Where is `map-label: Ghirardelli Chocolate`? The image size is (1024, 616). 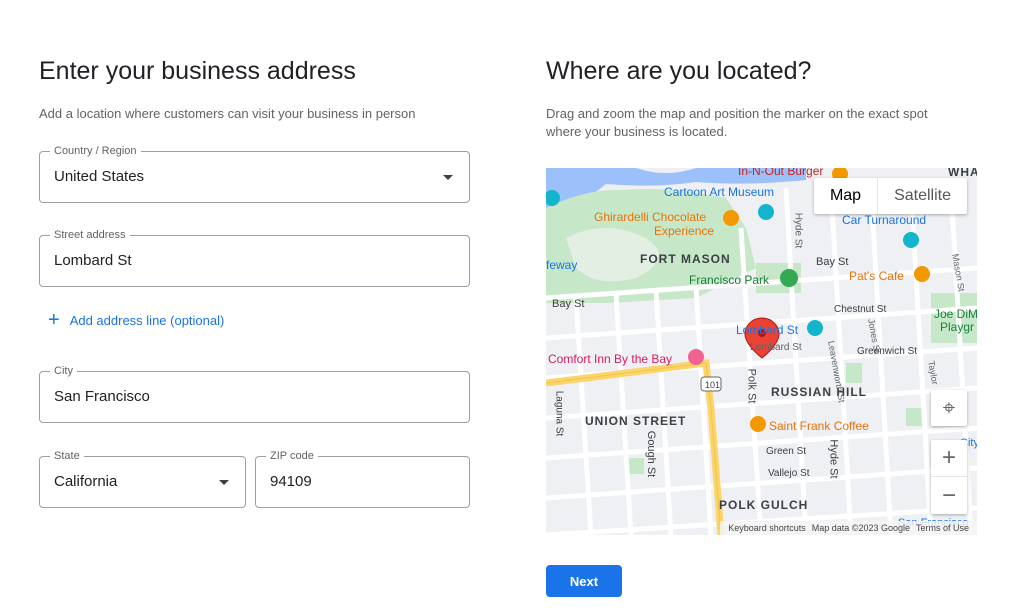 map-label: Ghirardelli Chocolate is located at coordinates (650, 217).